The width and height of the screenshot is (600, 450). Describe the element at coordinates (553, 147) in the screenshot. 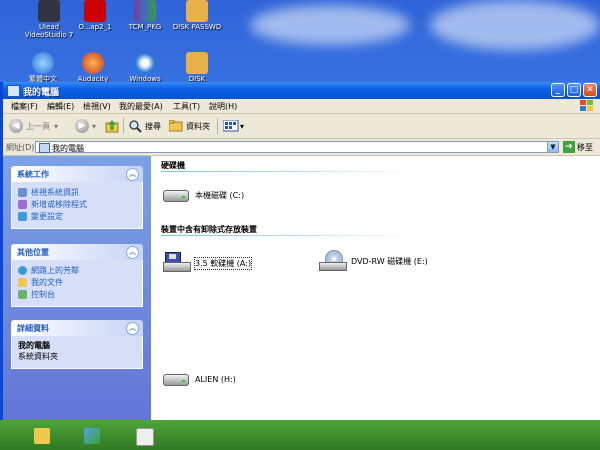

I see `address-dropdown-button: ▼` at that location.